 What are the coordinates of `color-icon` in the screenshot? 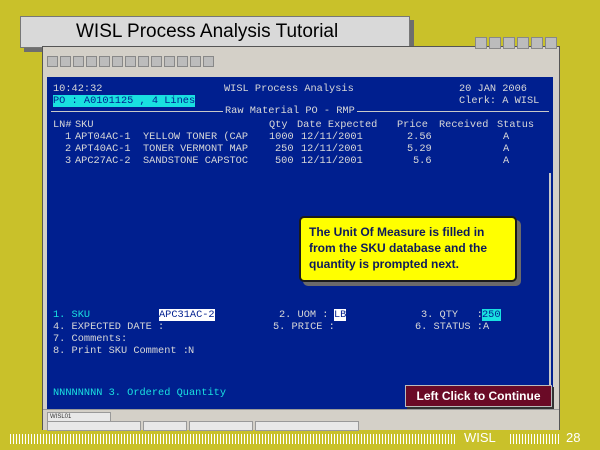 It's located at (509, 43).